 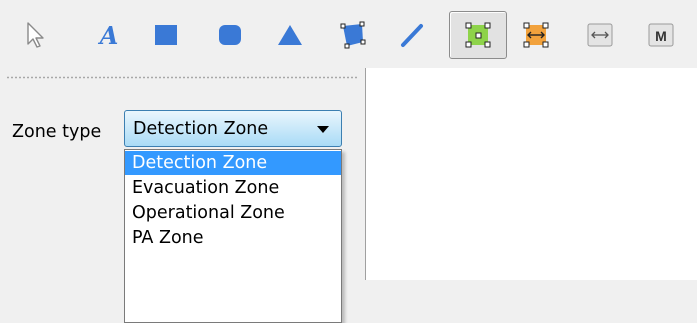 I want to click on triangle-tool-button, so click(x=290, y=35).